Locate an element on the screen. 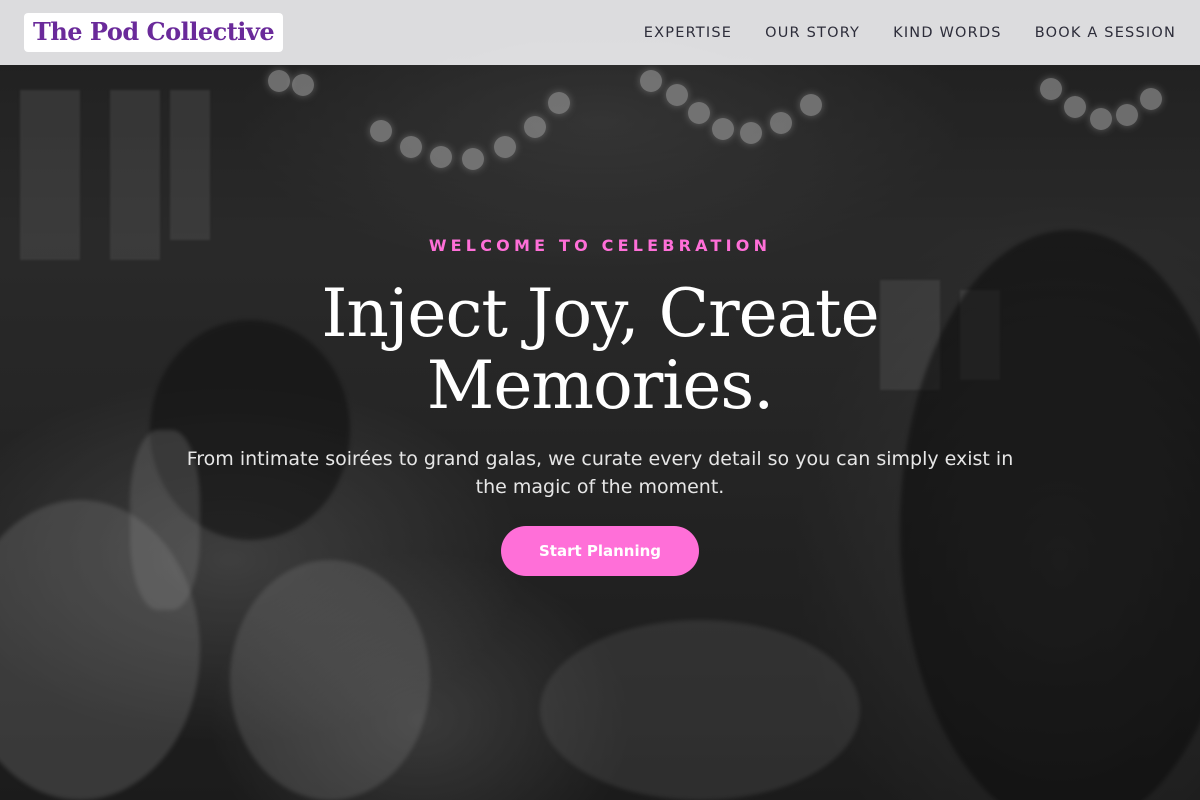  start-planning-button: Start Planning is located at coordinates (600, 551).